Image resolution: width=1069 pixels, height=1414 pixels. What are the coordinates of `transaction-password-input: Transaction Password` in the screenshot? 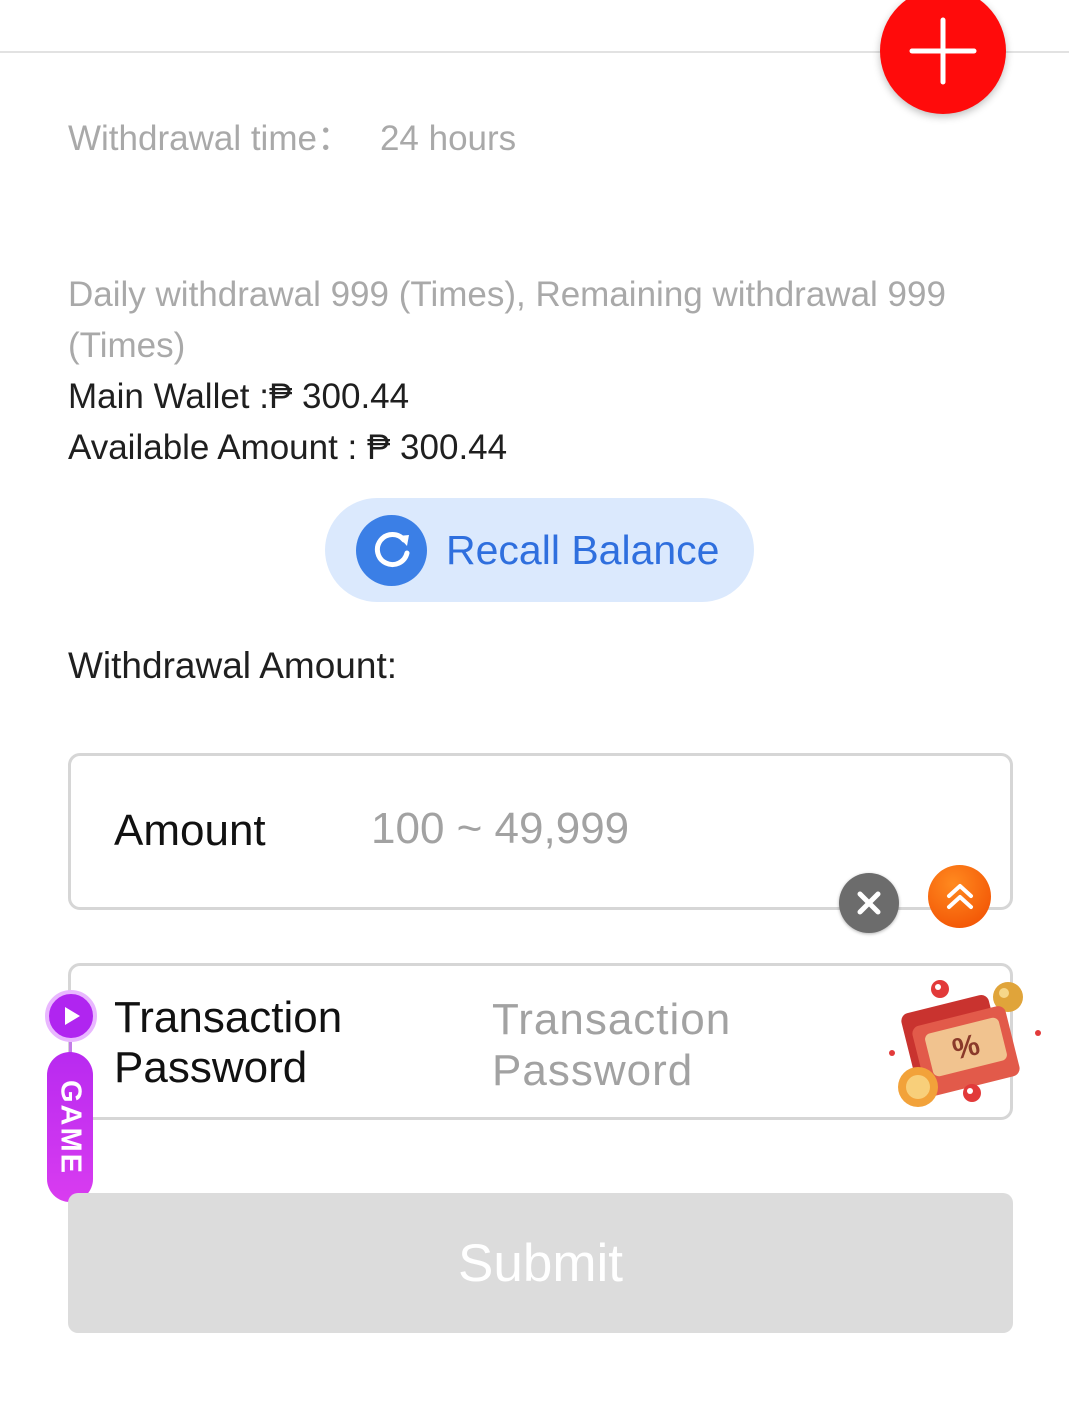 It's located at (652, 1045).